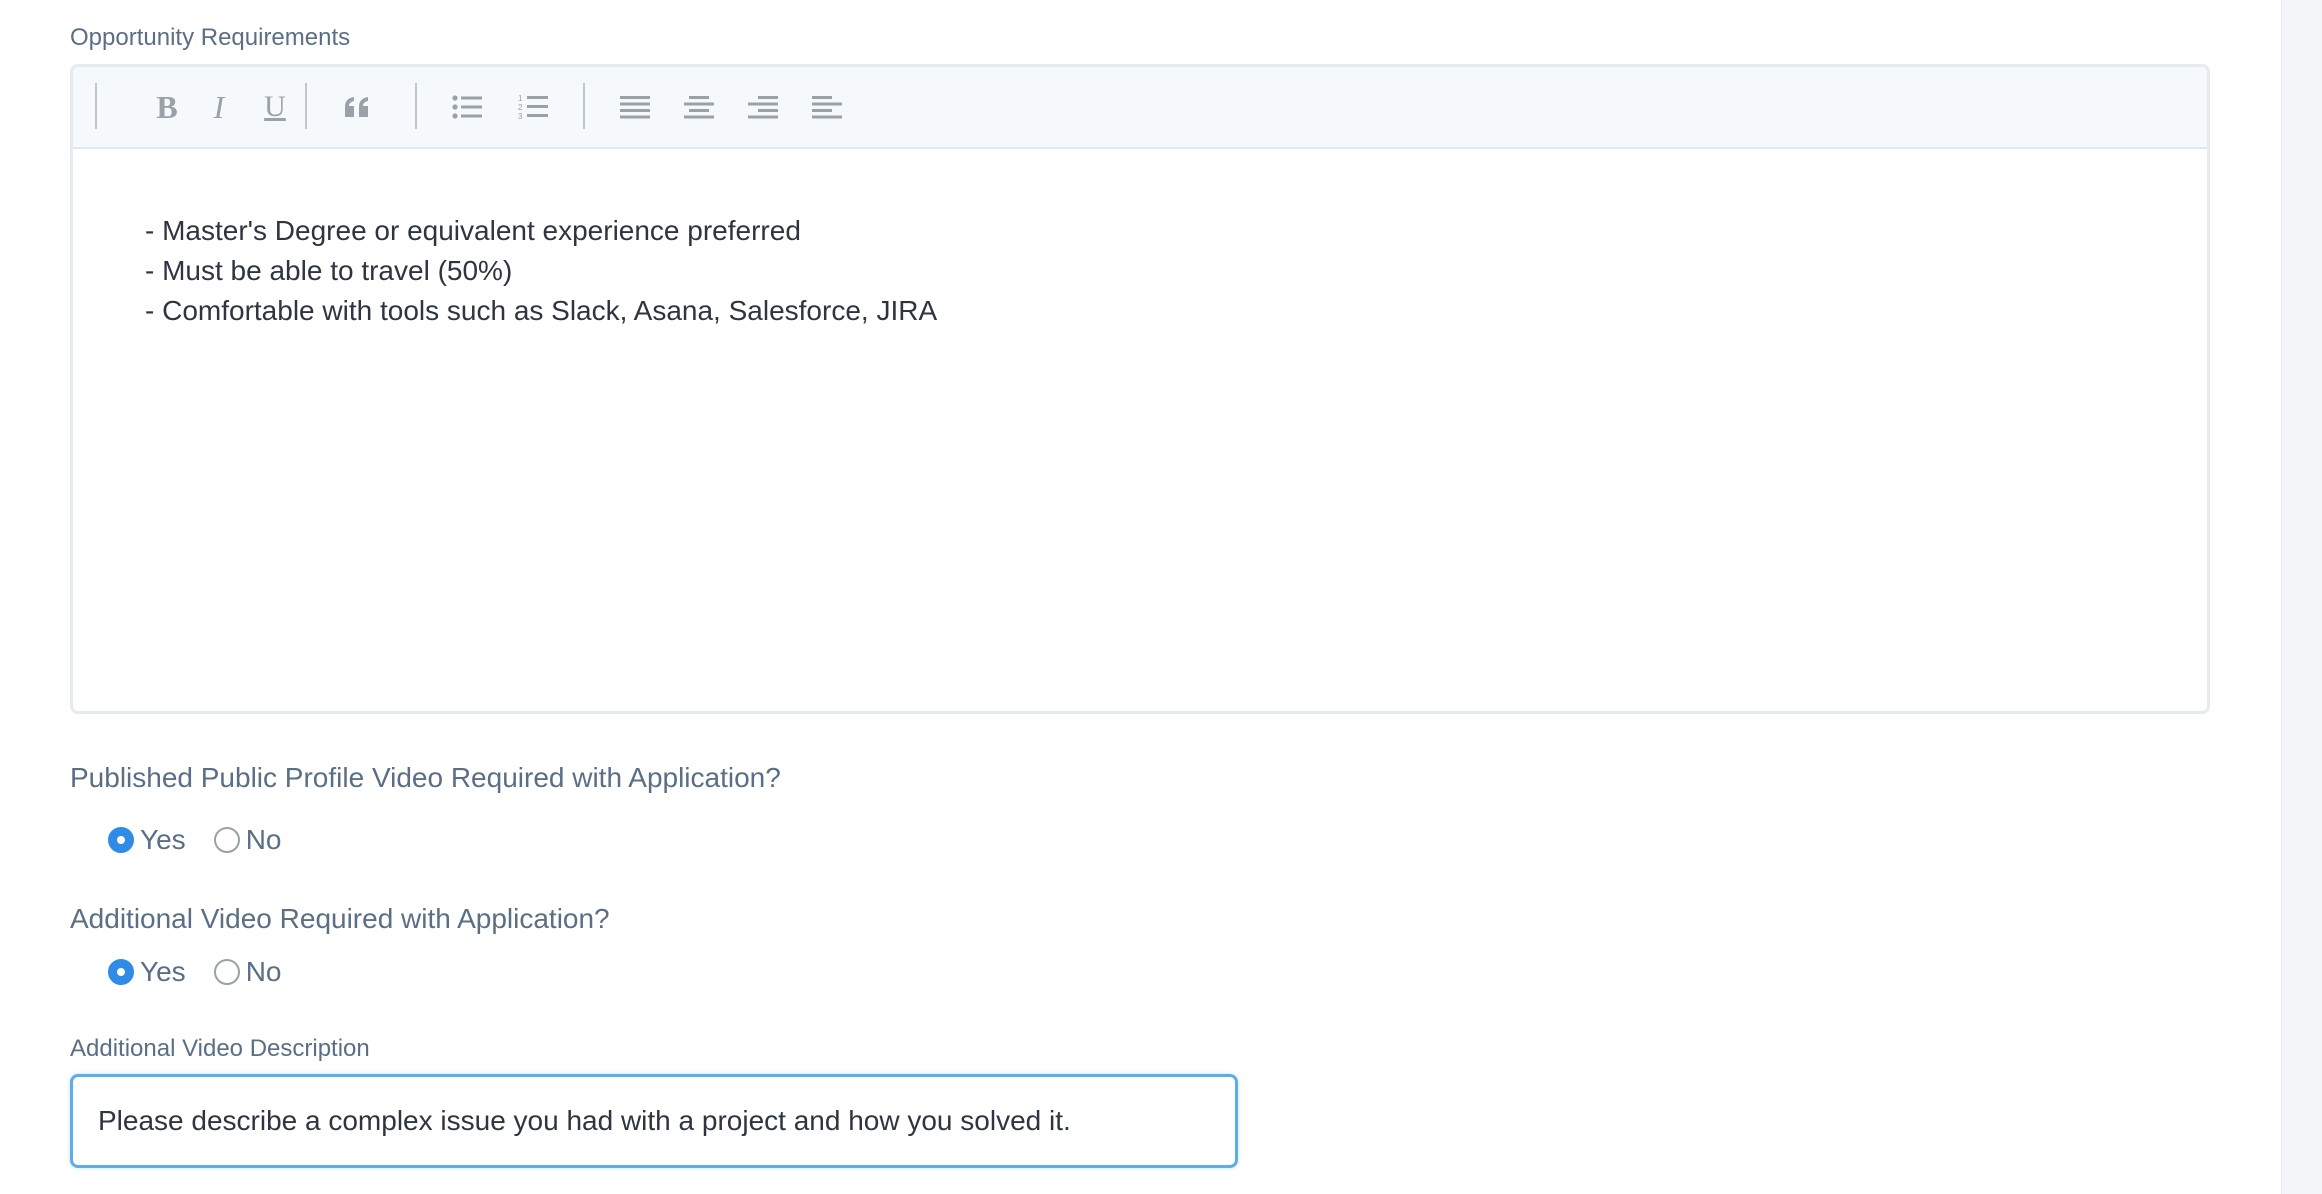 The width and height of the screenshot is (2322, 1194). Describe the element at coordinates (533, 107) in the screenshot. I see `numbered-list-icon: 123` at that location.